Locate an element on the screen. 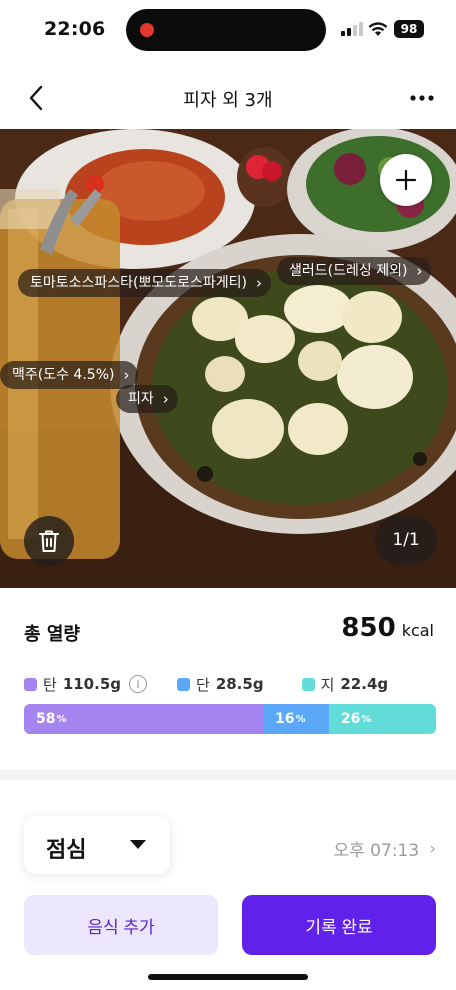 This screenshot has width=456, height=990. battery-icon: 98 is located at coordinates (409, 29).